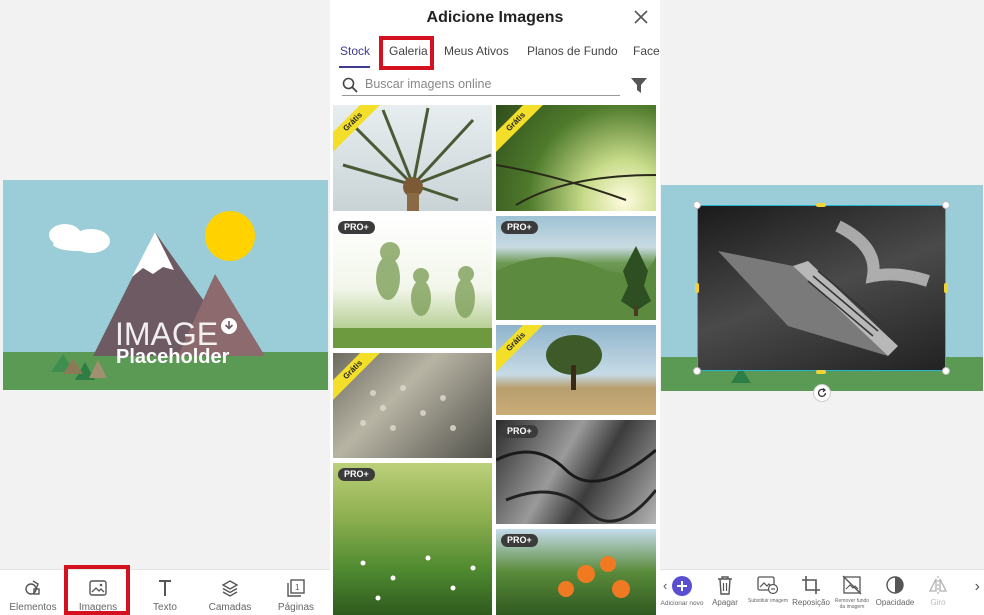 Image resolution: width=984 pixels, height=615 pixels. What do you see at coordinates (97, 590) in the screenshot?
I see `highlight-imagens` at bounding box center [97, 590].